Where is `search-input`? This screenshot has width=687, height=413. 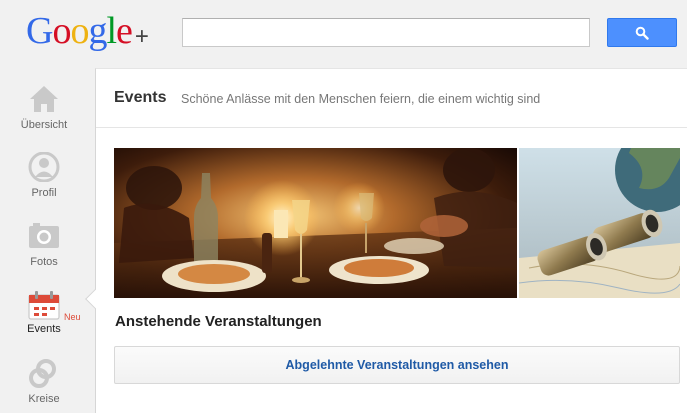 search-input is located at coordinates (386, 32).